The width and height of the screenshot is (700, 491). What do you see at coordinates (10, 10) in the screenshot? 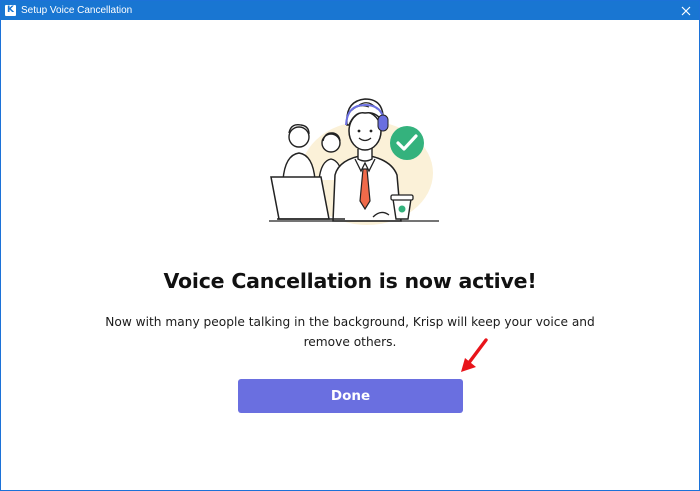
I see `krisp-logo-icon: K` at bounding box center [10, 10].